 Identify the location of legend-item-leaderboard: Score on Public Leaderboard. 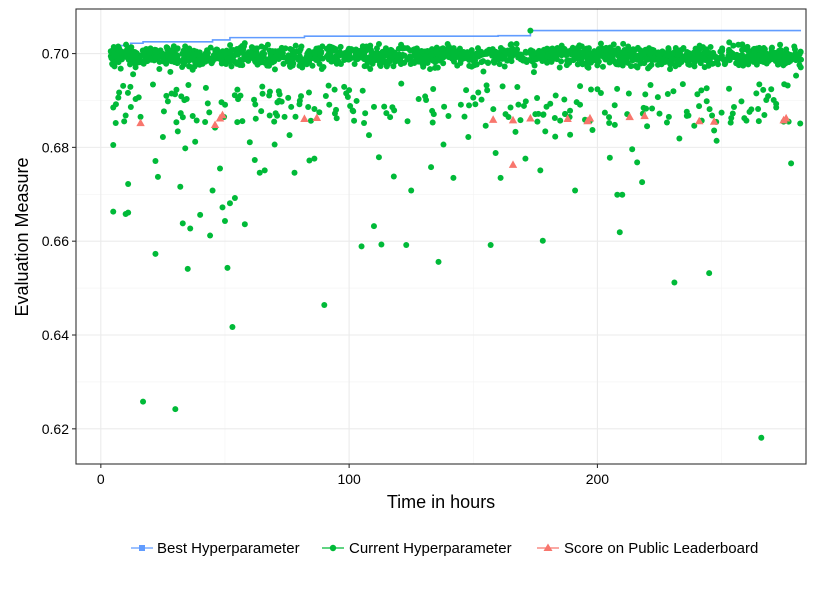
(647, 548).